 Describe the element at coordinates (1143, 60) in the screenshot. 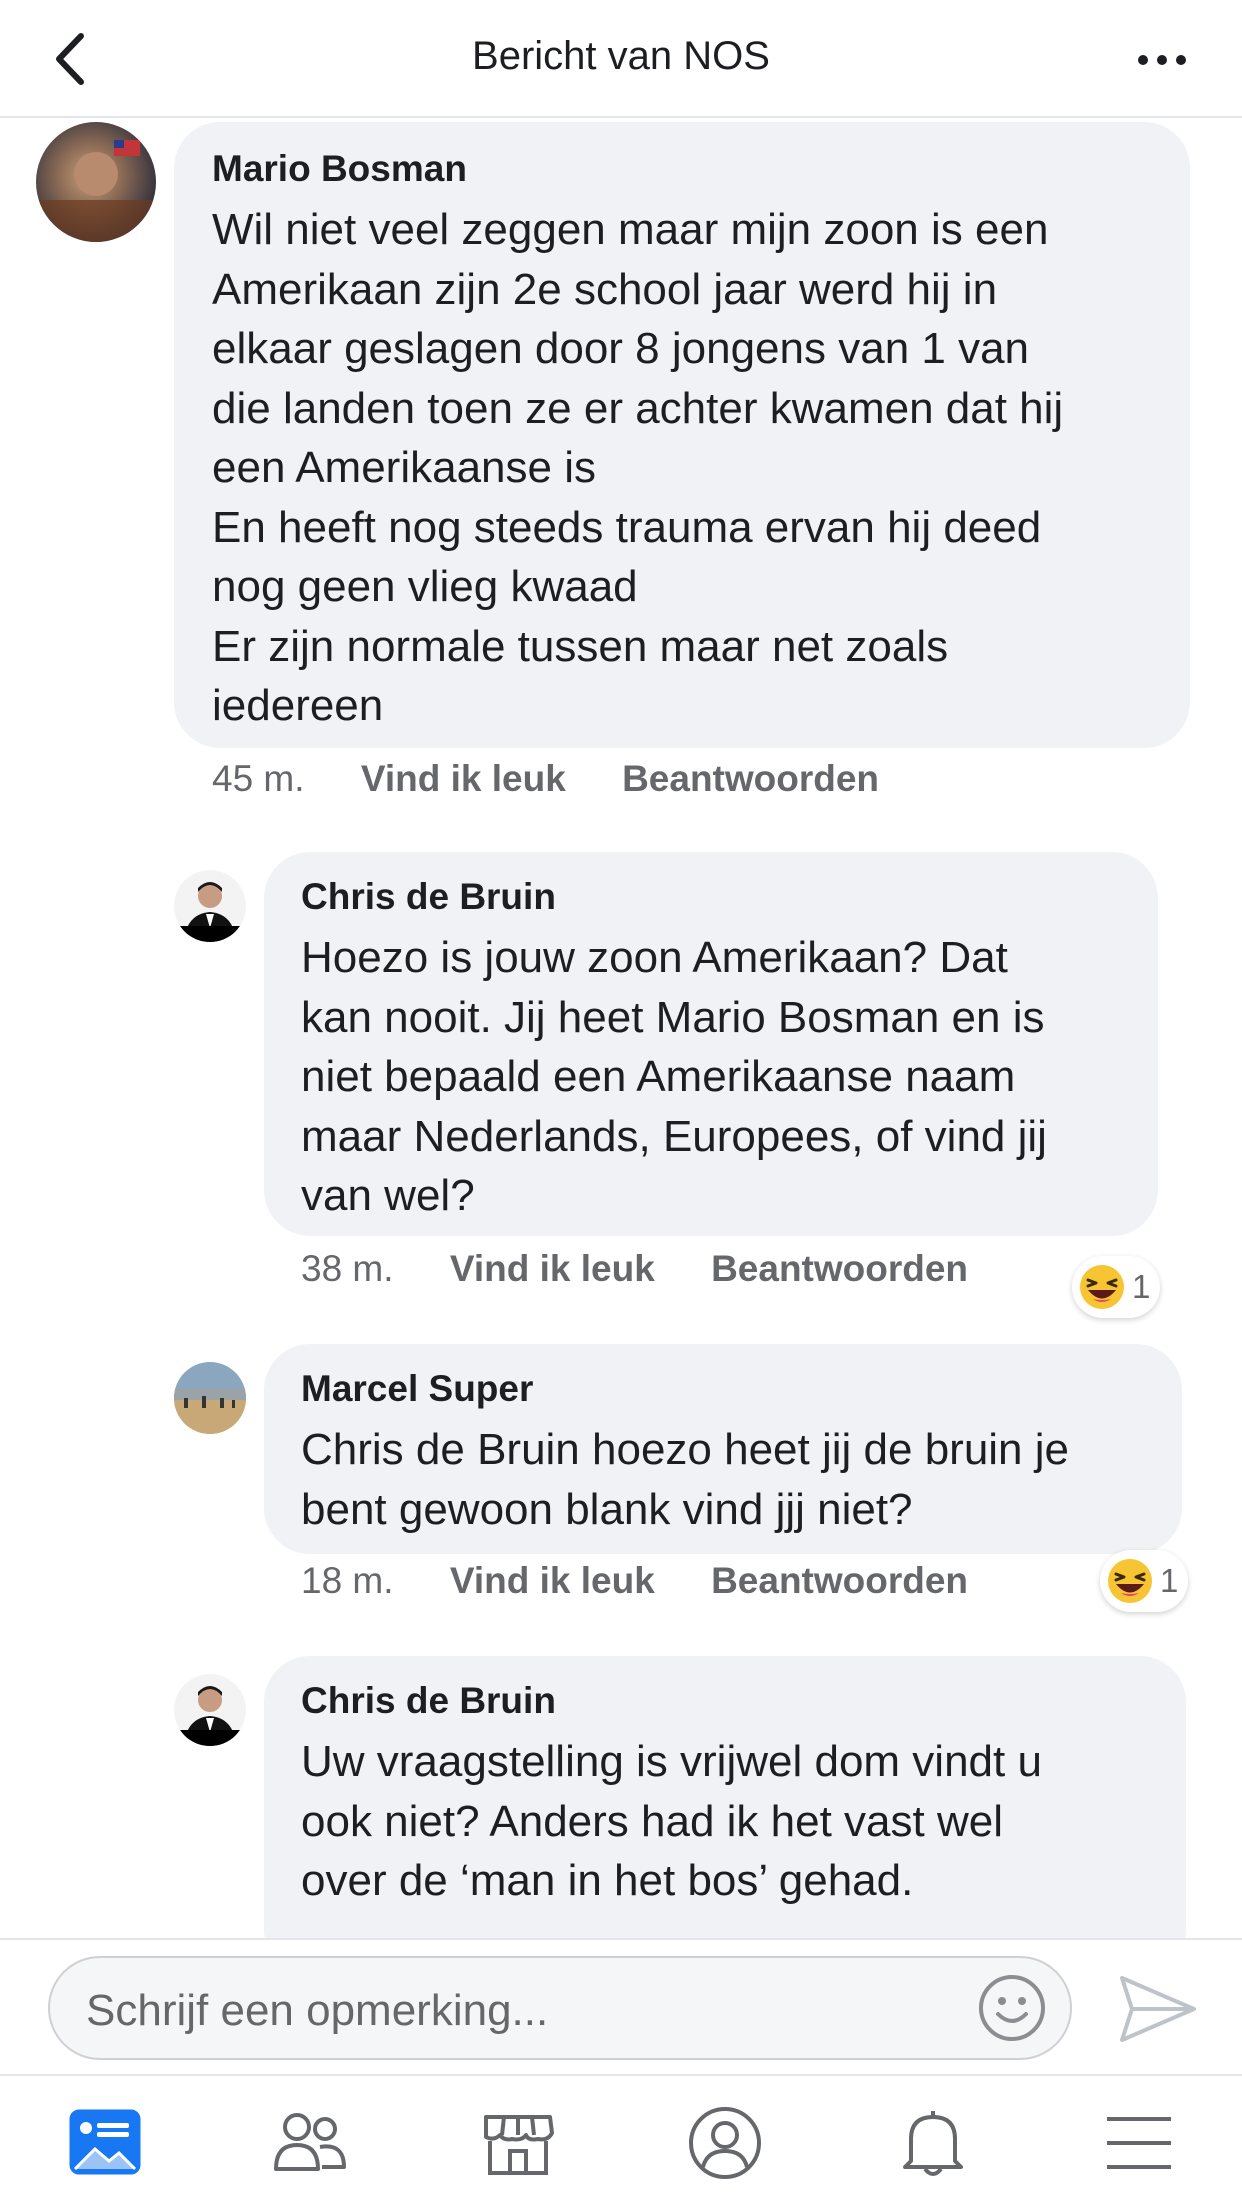

I see `more-dots-icon` at that location.